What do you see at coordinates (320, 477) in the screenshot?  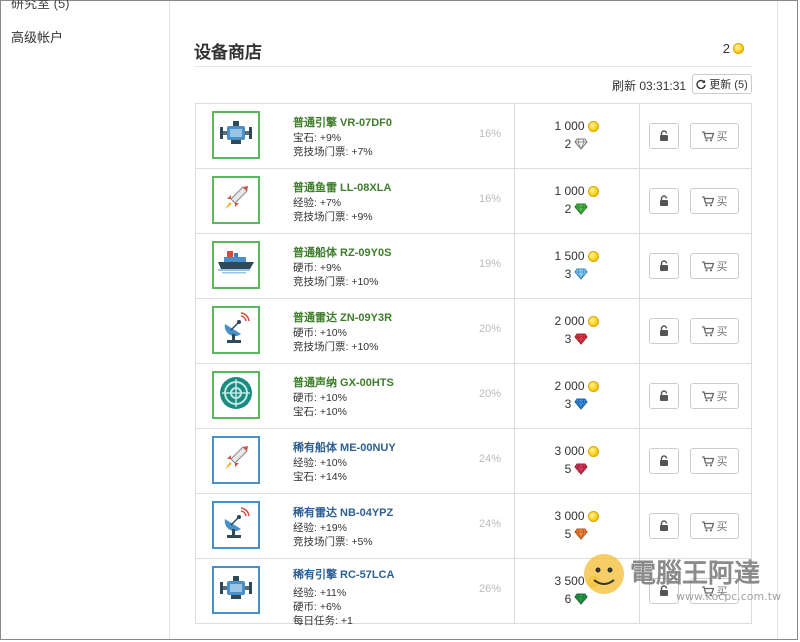 I see `item-stat: 宝石: +14%` at bounding box center [320, 477].